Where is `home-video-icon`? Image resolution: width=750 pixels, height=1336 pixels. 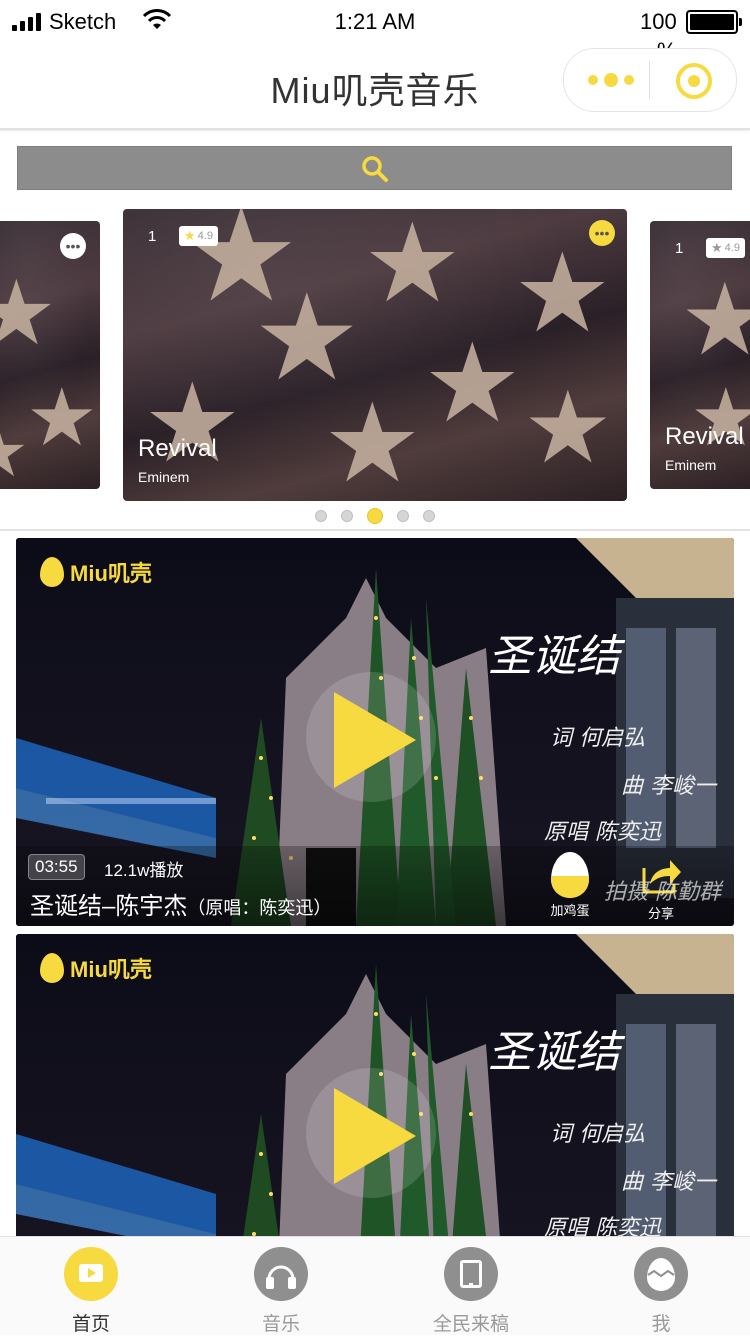
home-video-icon is located at coordinates (91, 1274).